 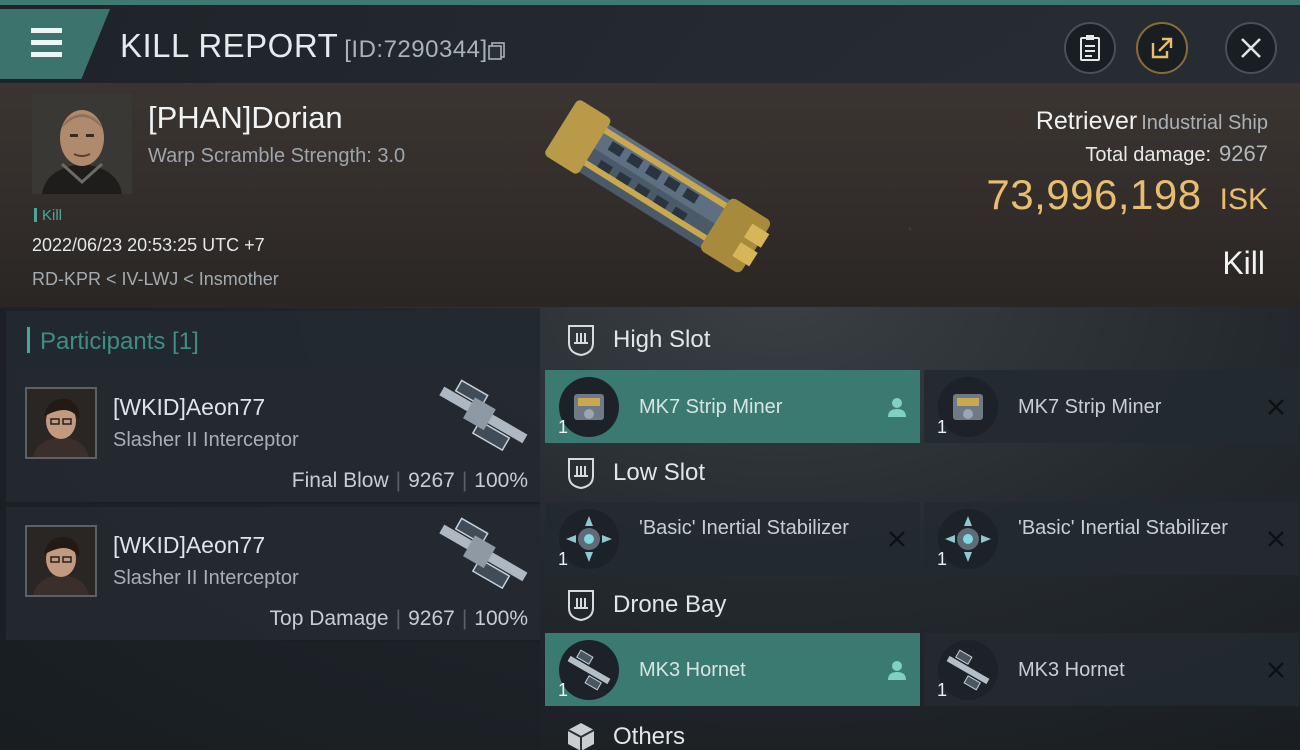 What do you see at coordinates (1086, 121) in the screenshot?
I see `ship-name: Retriever` at bounding box center [1086, 121].